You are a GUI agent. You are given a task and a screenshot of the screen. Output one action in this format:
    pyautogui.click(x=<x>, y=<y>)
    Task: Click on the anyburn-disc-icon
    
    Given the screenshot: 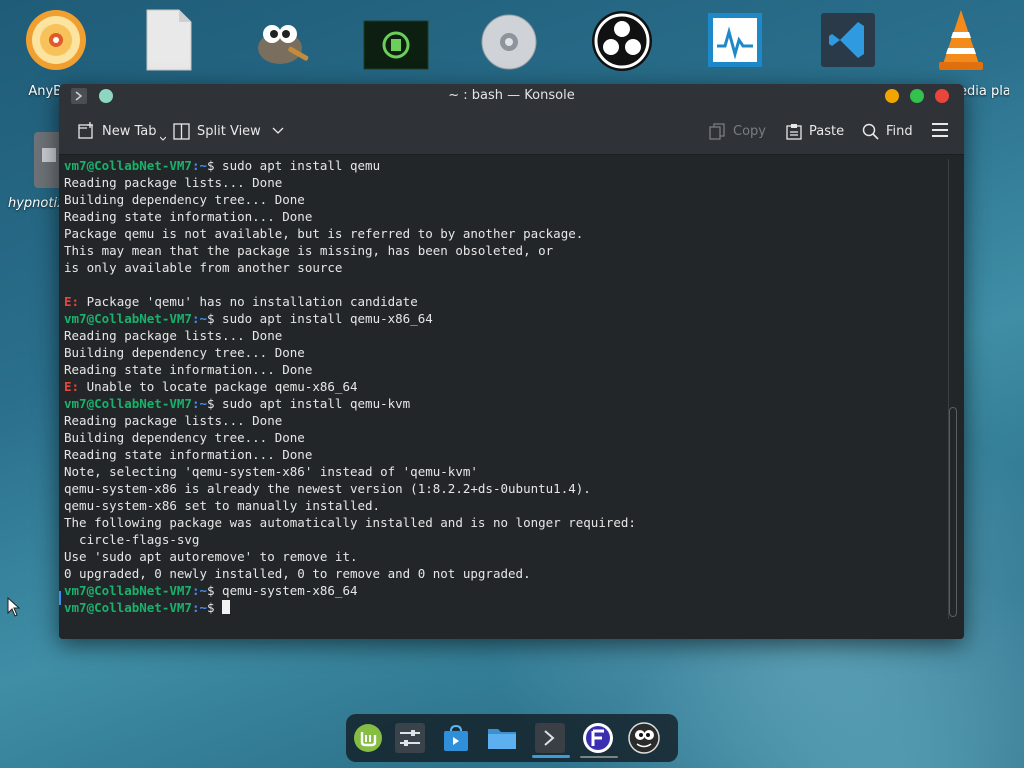 What is the action you would take?
    pyautogui.click(x=56, y=40)
    